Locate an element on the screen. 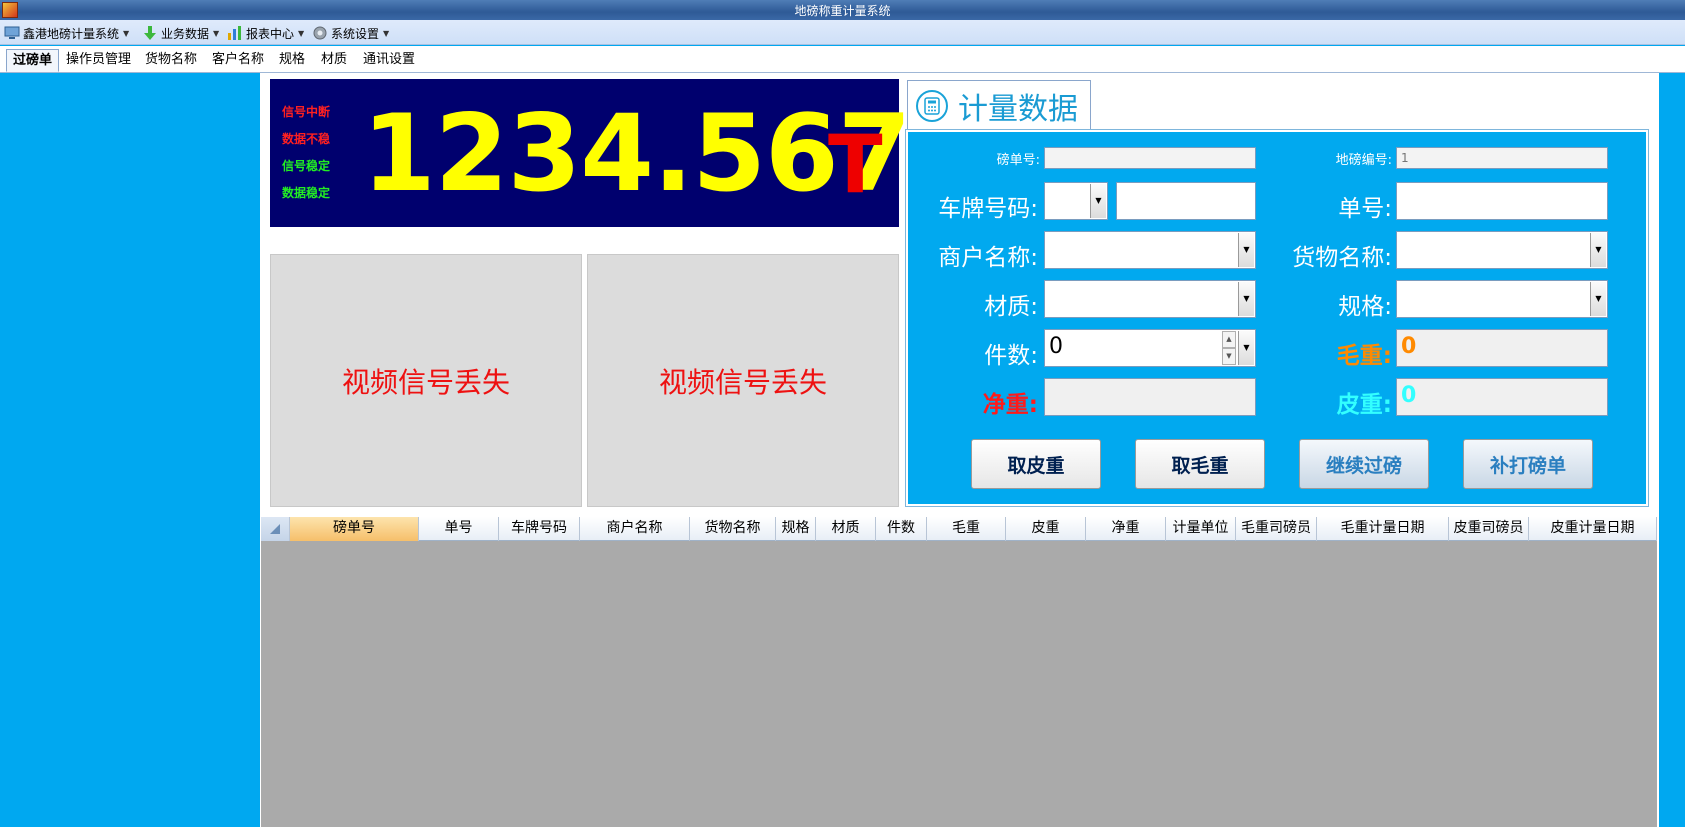 This screenshot has height=827, width=1685. video-panel-left: 视频信号丢失 is located at coordinates (426, 380).